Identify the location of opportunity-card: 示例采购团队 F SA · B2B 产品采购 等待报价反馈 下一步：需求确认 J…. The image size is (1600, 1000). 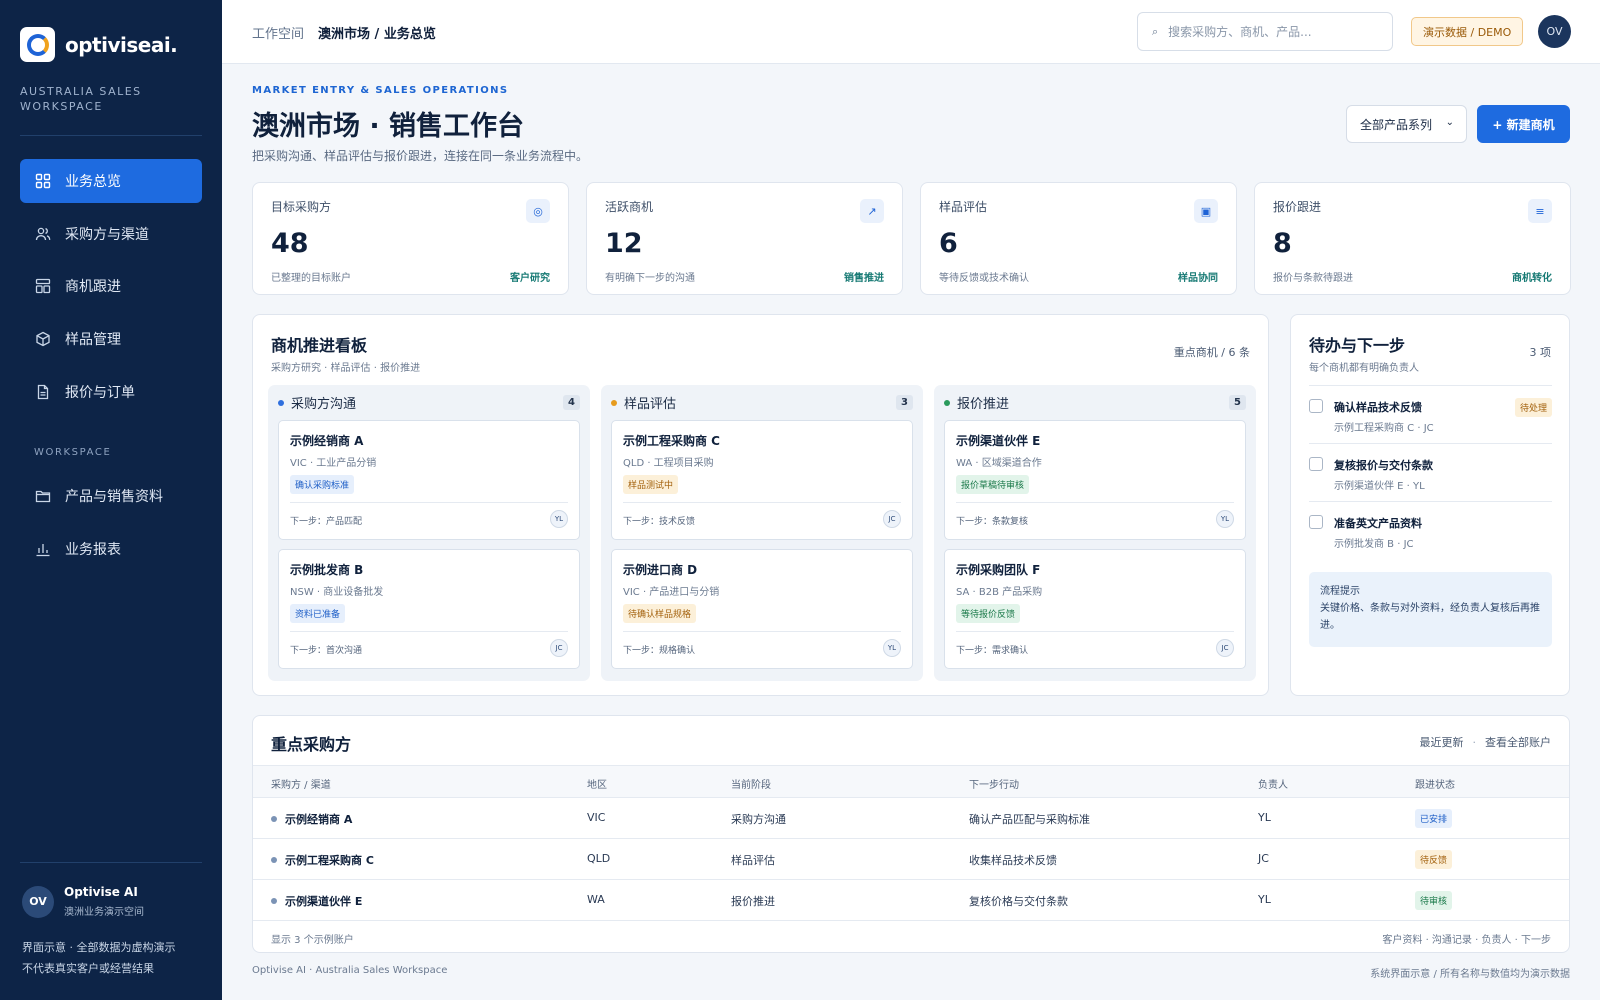
(1095, 609).